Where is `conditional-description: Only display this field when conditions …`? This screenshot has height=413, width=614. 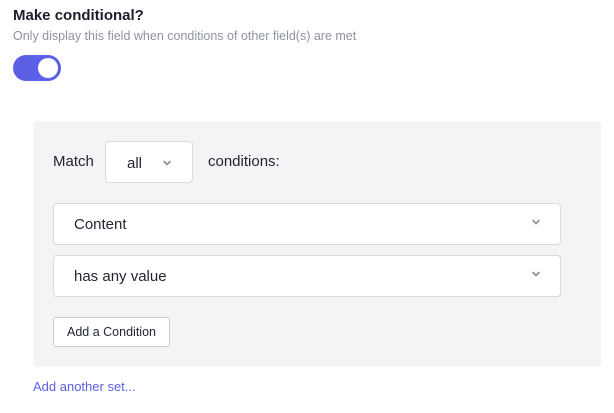
conditional-description: Only display this field when conditions … is located at coordinates (185, 36).